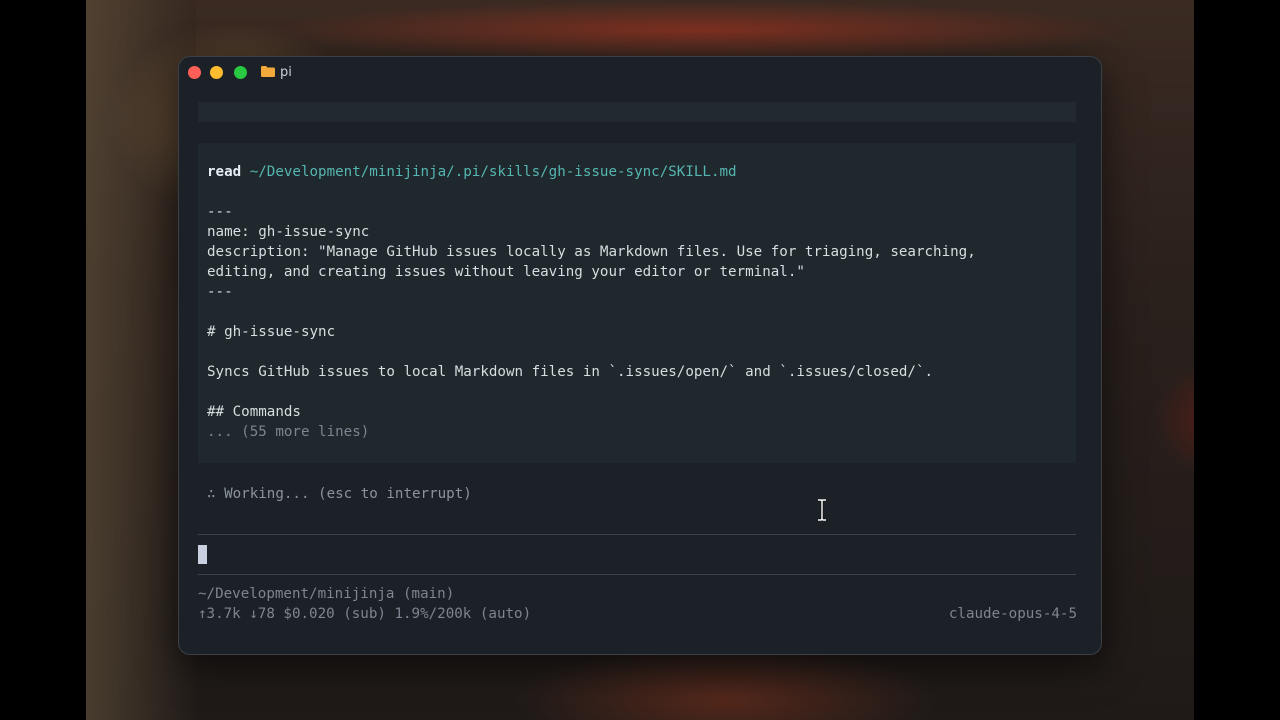 The image size is (1280, 720). What do you see at coordinates (240, 72) in the screenshot?
I see `zoom-button` at bounding box center [240, 72].